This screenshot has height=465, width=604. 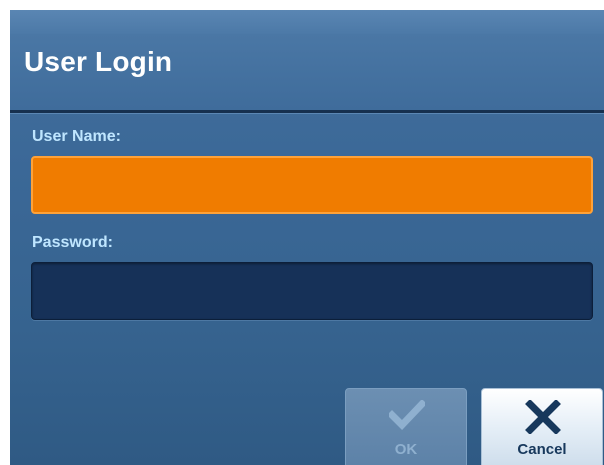 I want to click on ok-button: OK, so click(x=406, y=426).